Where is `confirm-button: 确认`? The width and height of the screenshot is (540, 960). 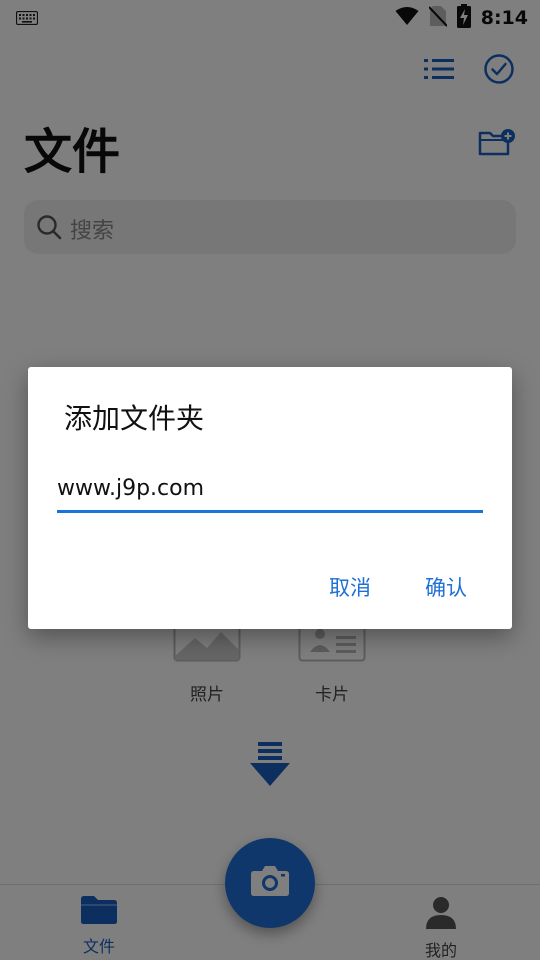
confirm-button: 确认 is located at coordinates (446, 587).